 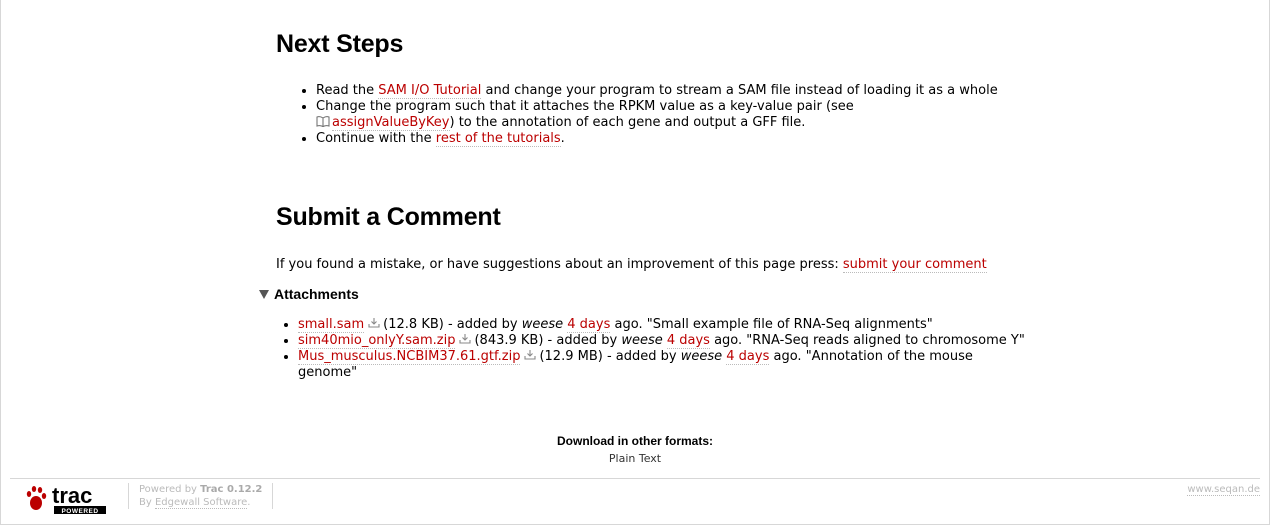 What do you see at coordinates (79, 511) in the screenshot?
I see `svg-text: POWERED` at bounding box center [79, 511].